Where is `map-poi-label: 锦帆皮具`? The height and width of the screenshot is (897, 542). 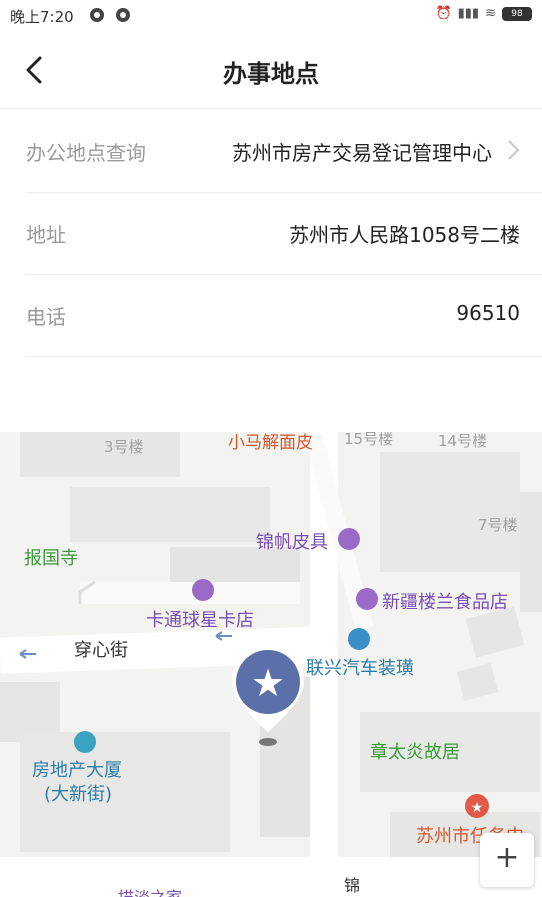 map-poi-label: 锦帆皮具 is located at coordinates (292, 541).